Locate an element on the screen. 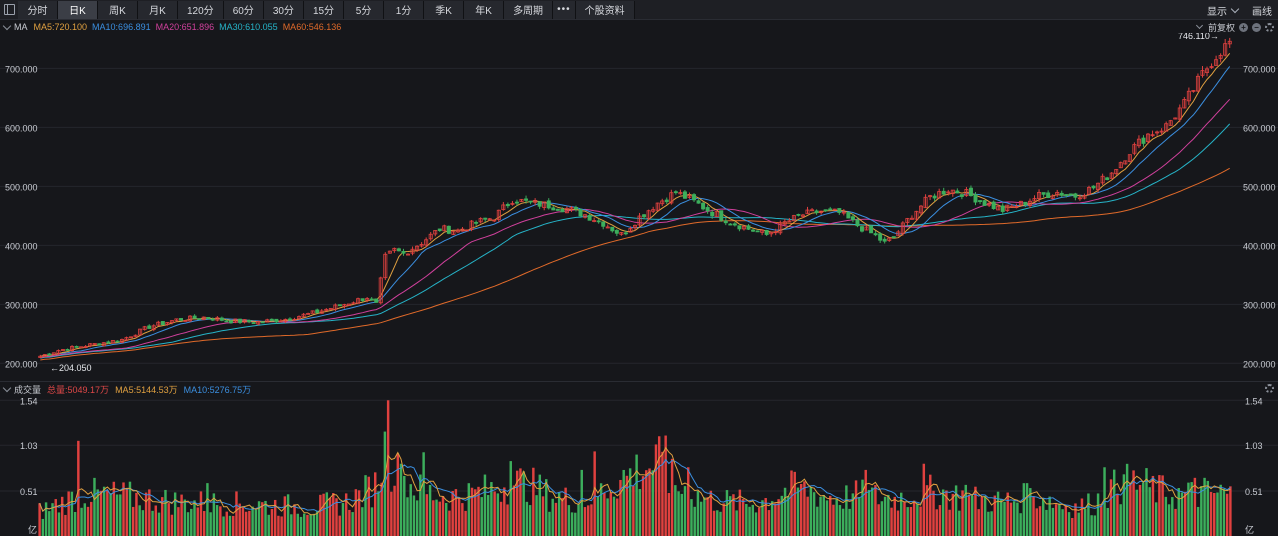 This screenshot has width=1278, height=536. tab-6: 30分 is located at coordinates (283, 9).